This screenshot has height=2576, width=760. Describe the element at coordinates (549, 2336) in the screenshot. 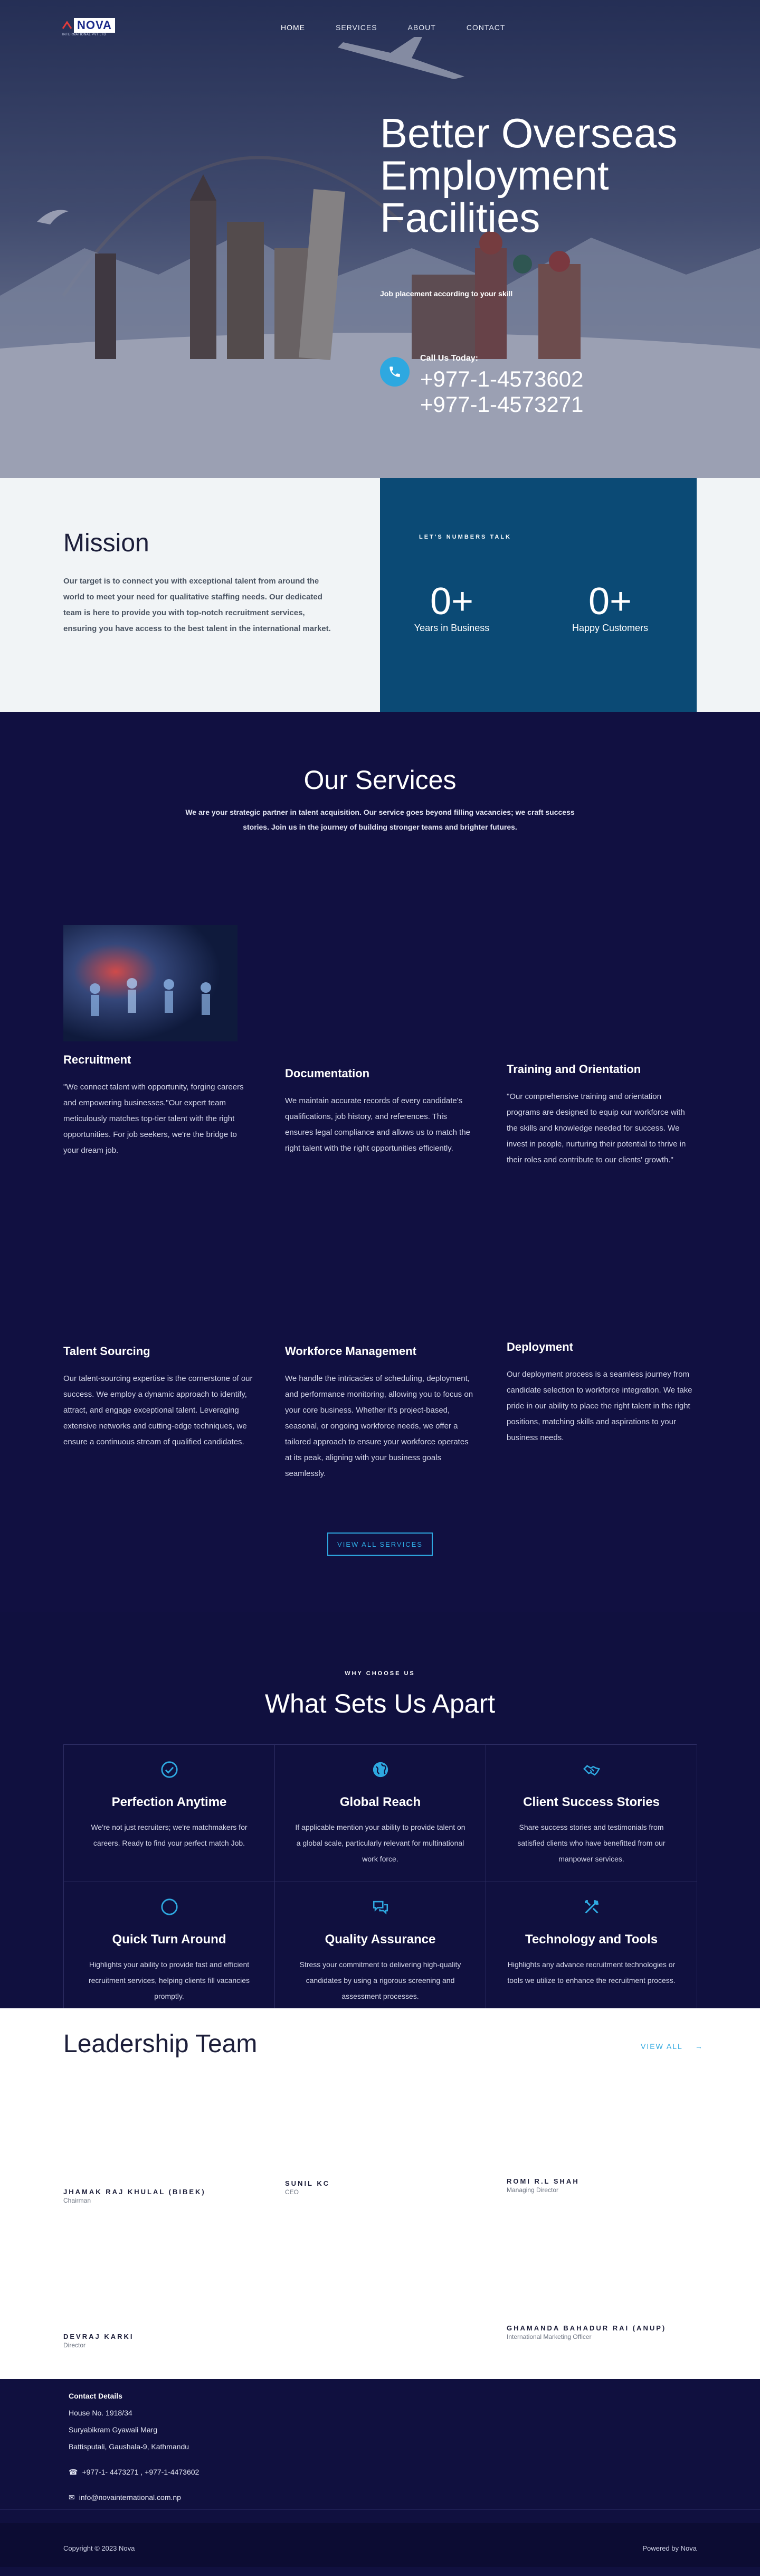

I see `member-role: International Marketing Officer` at that location.